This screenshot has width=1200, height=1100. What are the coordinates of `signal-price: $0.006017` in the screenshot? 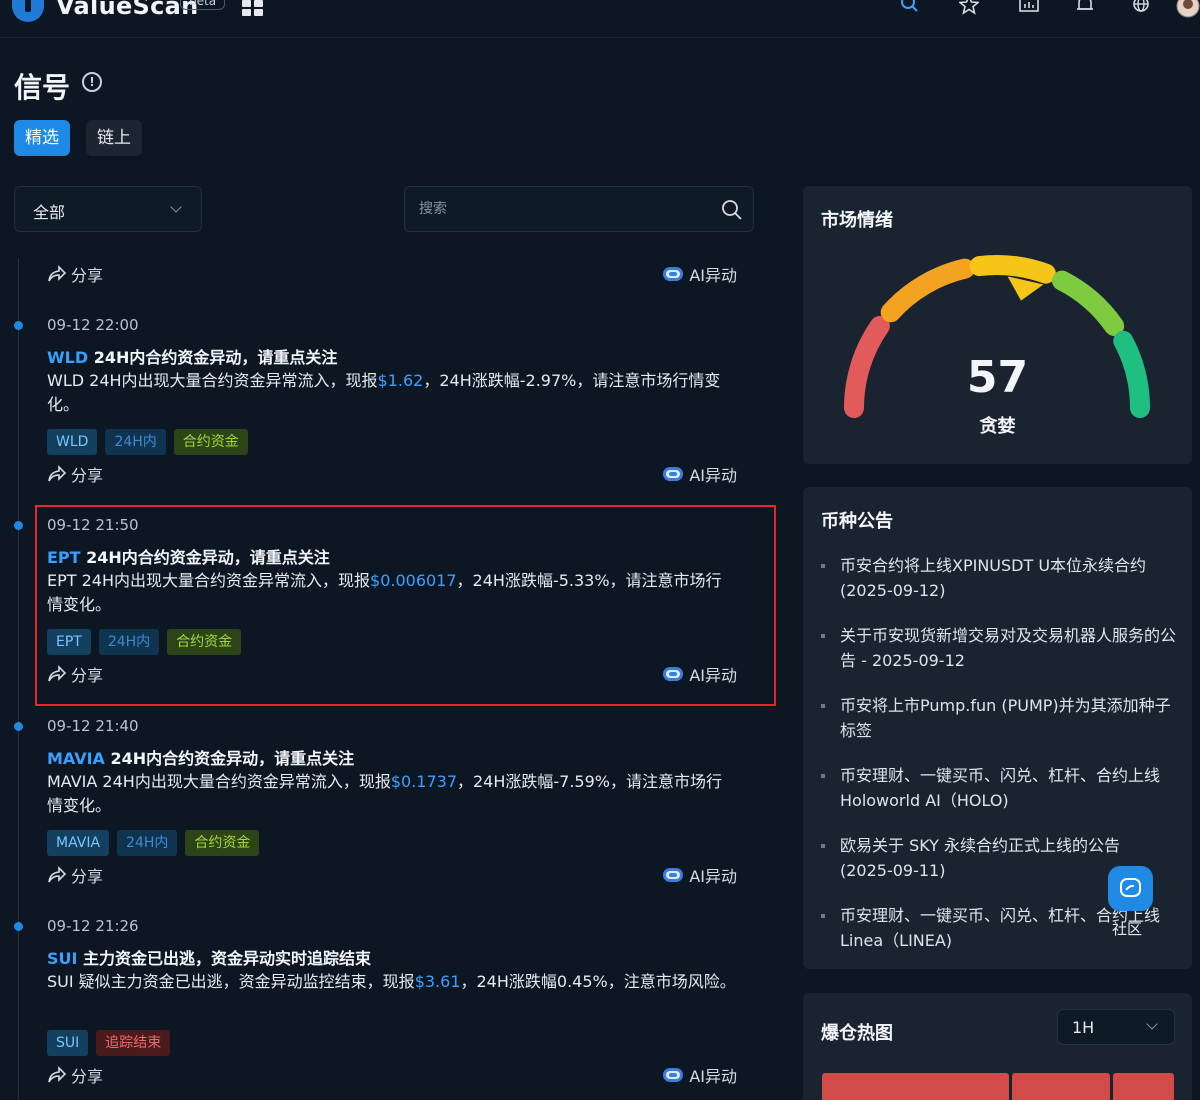 It's located at (413, 580).